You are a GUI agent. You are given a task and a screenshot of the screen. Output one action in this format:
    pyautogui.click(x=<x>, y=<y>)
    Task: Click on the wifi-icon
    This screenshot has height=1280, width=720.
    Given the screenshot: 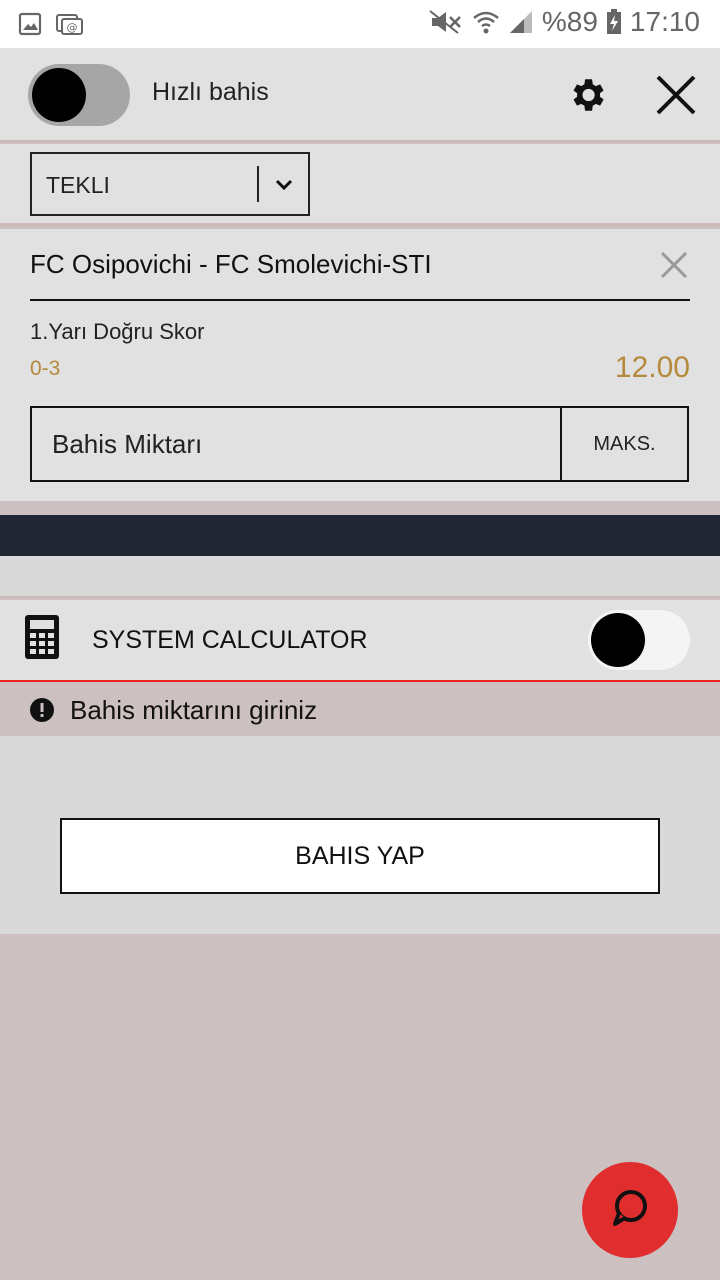 What is the action you would take?
    pyautogui.click(x=486, y=22)
    